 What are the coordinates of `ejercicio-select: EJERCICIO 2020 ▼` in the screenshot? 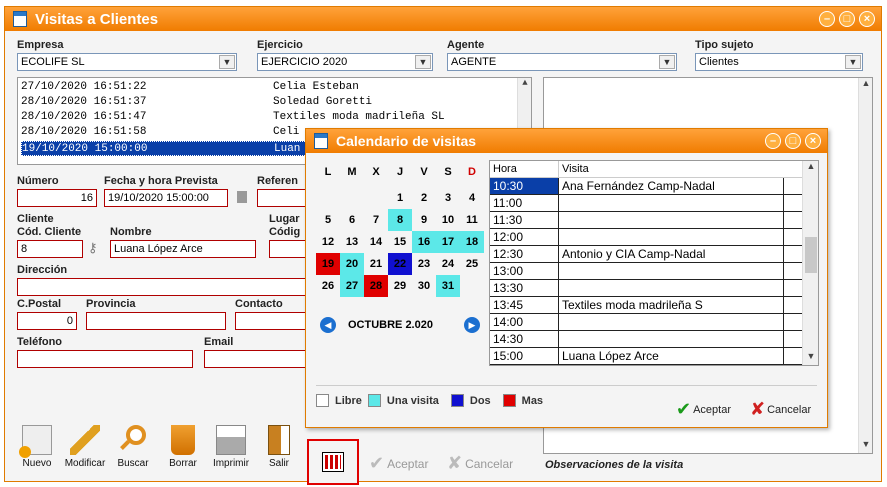 It's located at (345, 62).